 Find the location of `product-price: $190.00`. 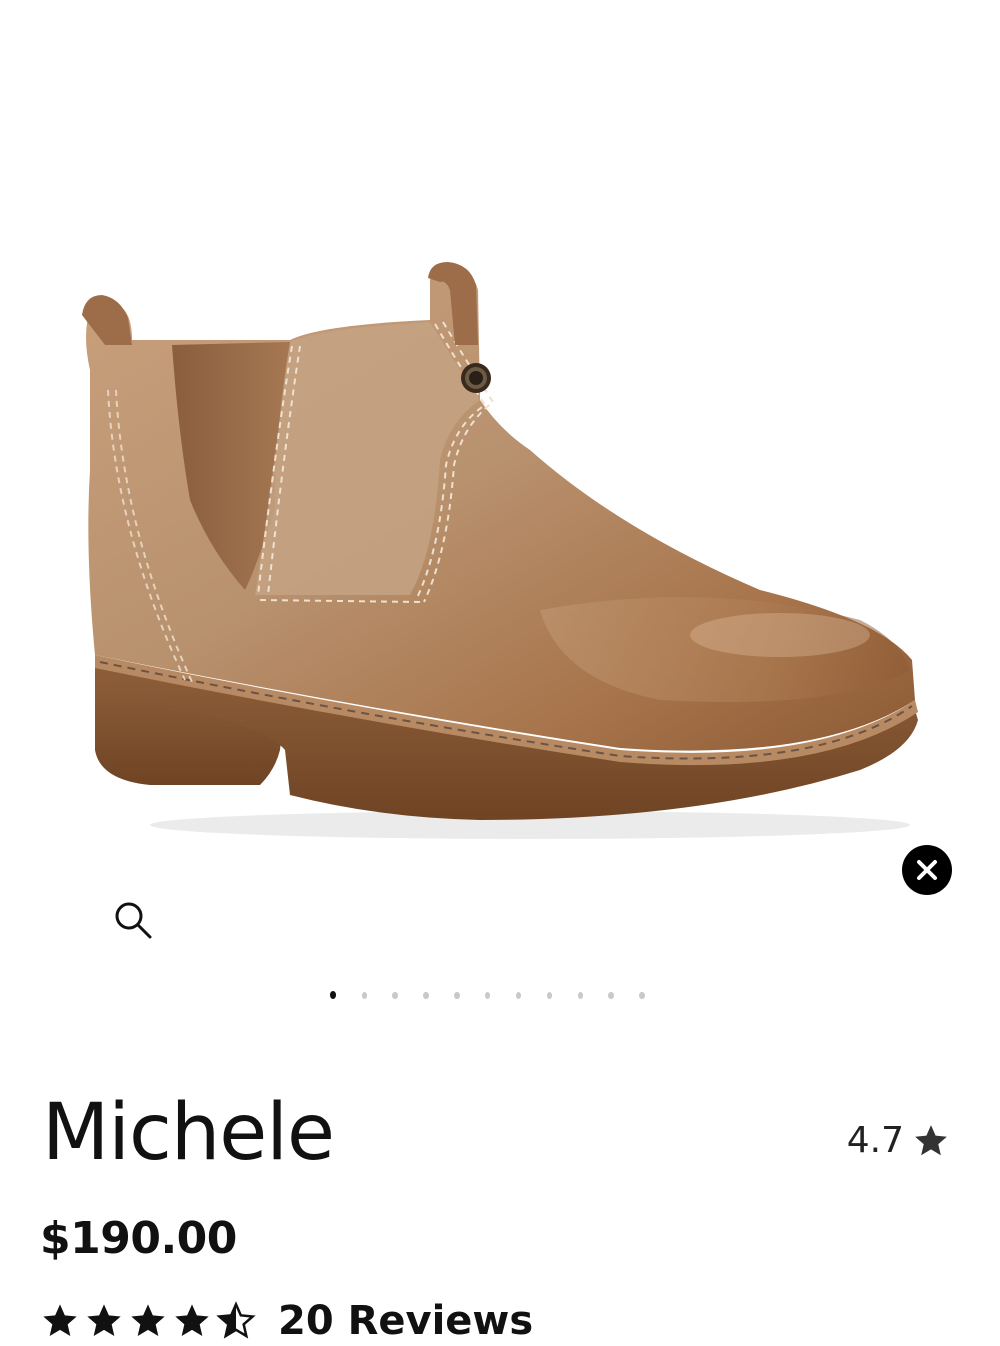

product-price: $190.00 is located at coordinates (138, 1238).